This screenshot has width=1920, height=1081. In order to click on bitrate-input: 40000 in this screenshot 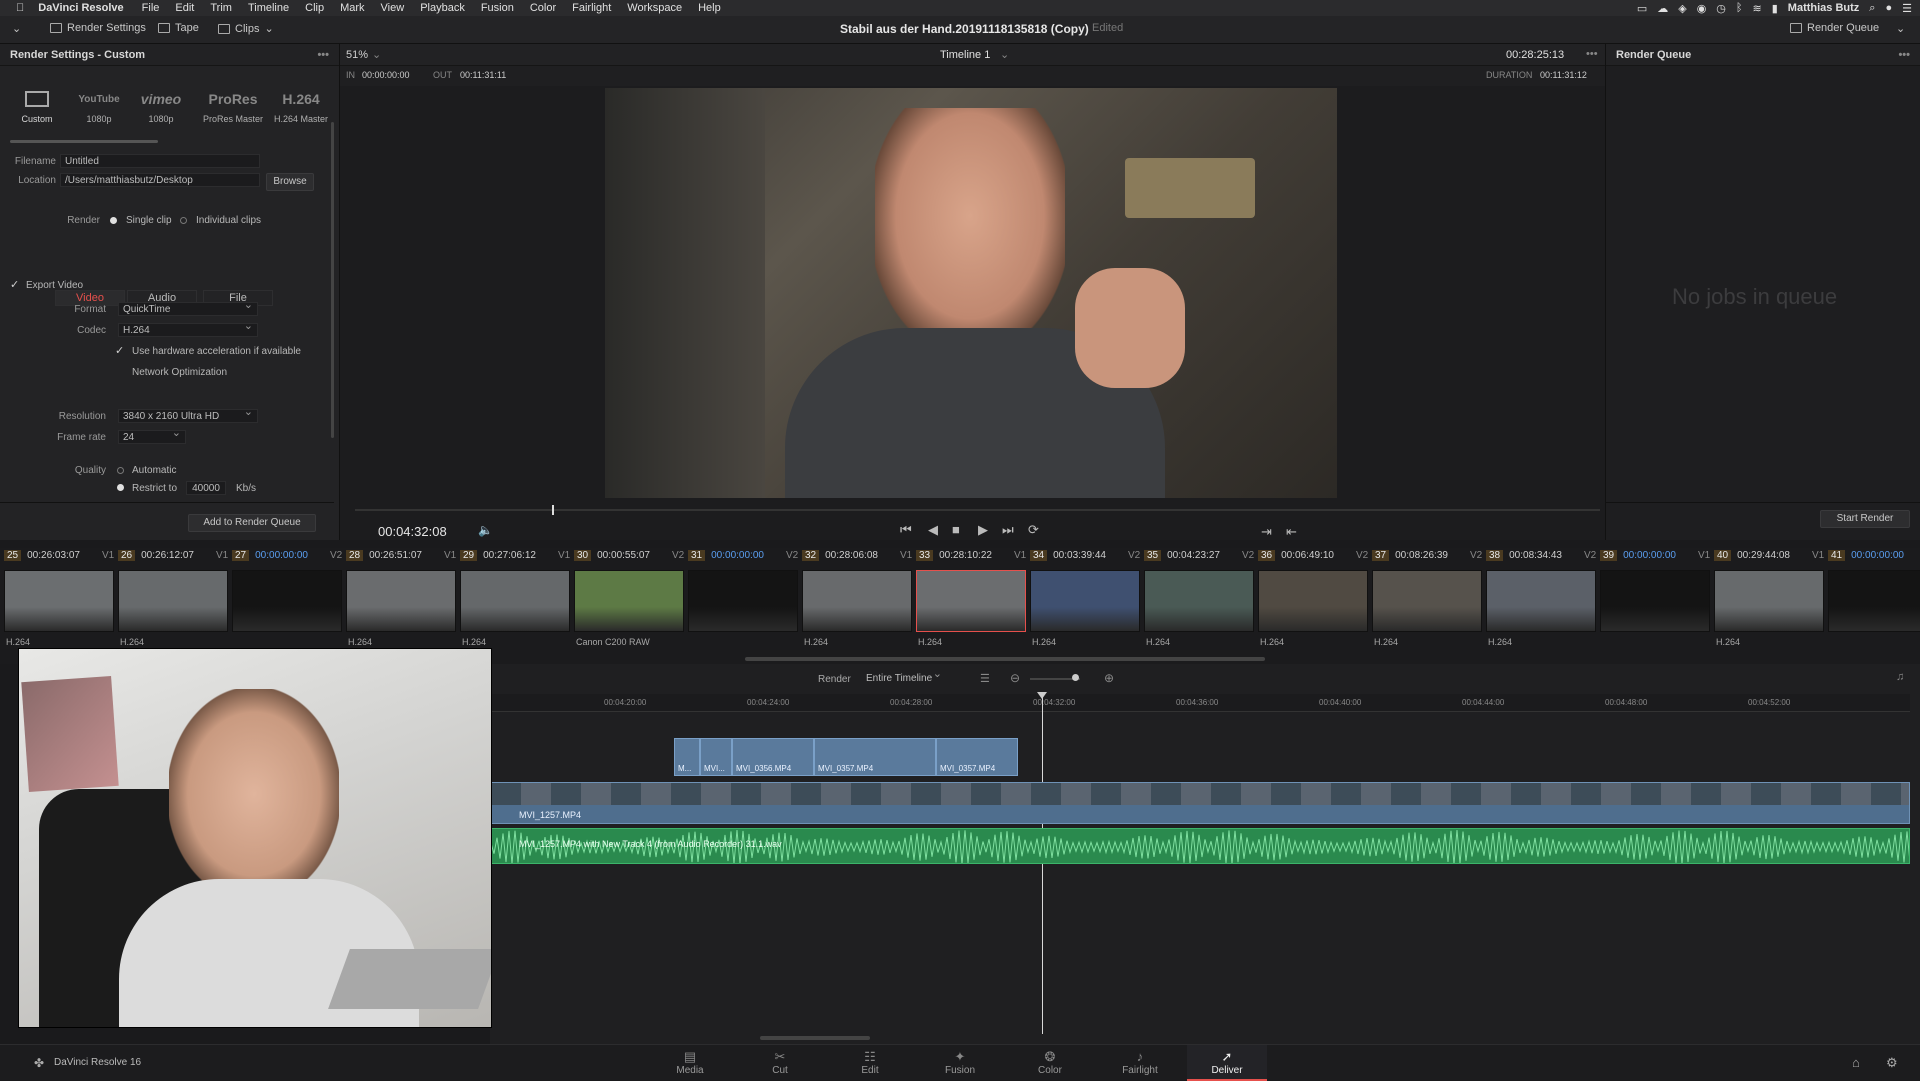, I will do `click(206, 488)`.